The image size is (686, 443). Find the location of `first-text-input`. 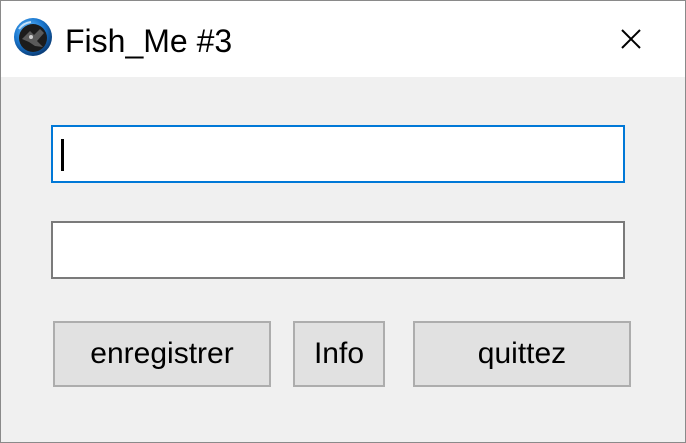

first-text-input is located at coordinates (338, 154).